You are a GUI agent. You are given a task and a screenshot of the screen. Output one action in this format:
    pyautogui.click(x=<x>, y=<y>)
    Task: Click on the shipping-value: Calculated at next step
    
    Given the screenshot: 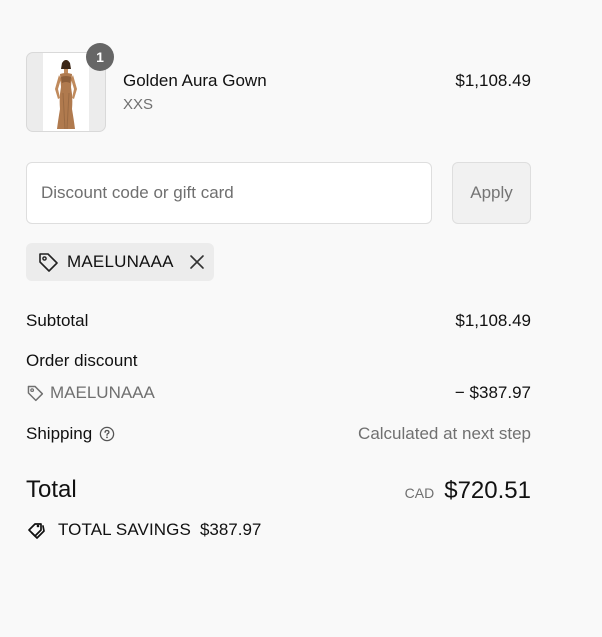 What is the action you would take?
    pyautogui.click(x=444, y=433)
    